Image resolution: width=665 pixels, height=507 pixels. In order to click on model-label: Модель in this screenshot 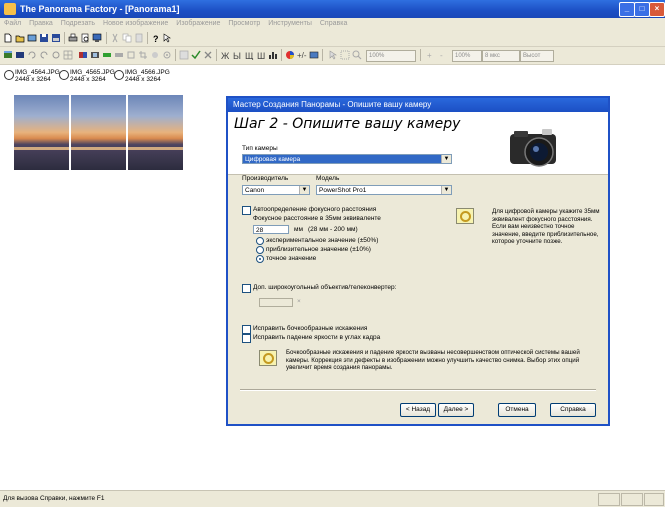, I will do `click(328, 178)`.